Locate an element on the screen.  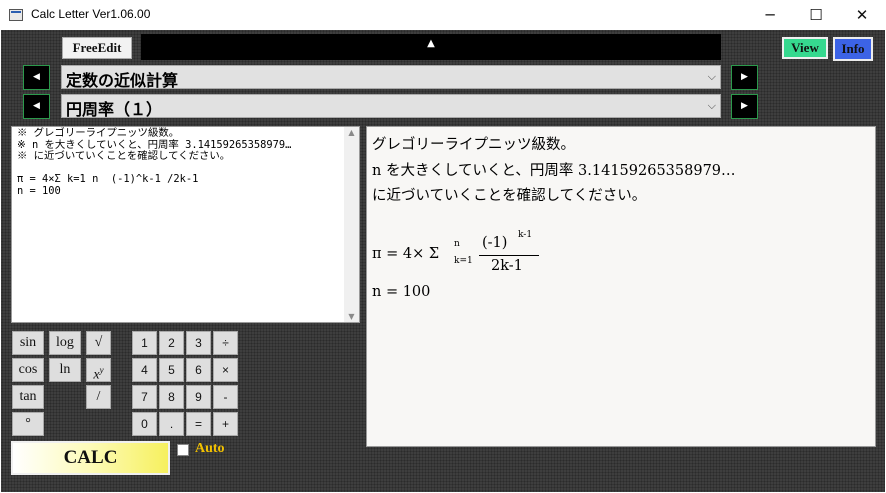
digit-0-key: 0 is located at coordinates (144, 424).